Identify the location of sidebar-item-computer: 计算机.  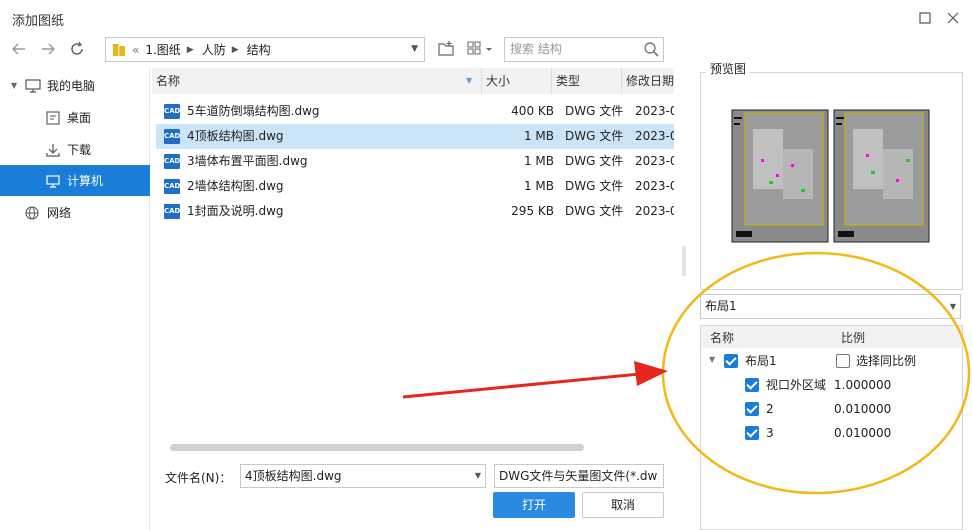
(75, 180).